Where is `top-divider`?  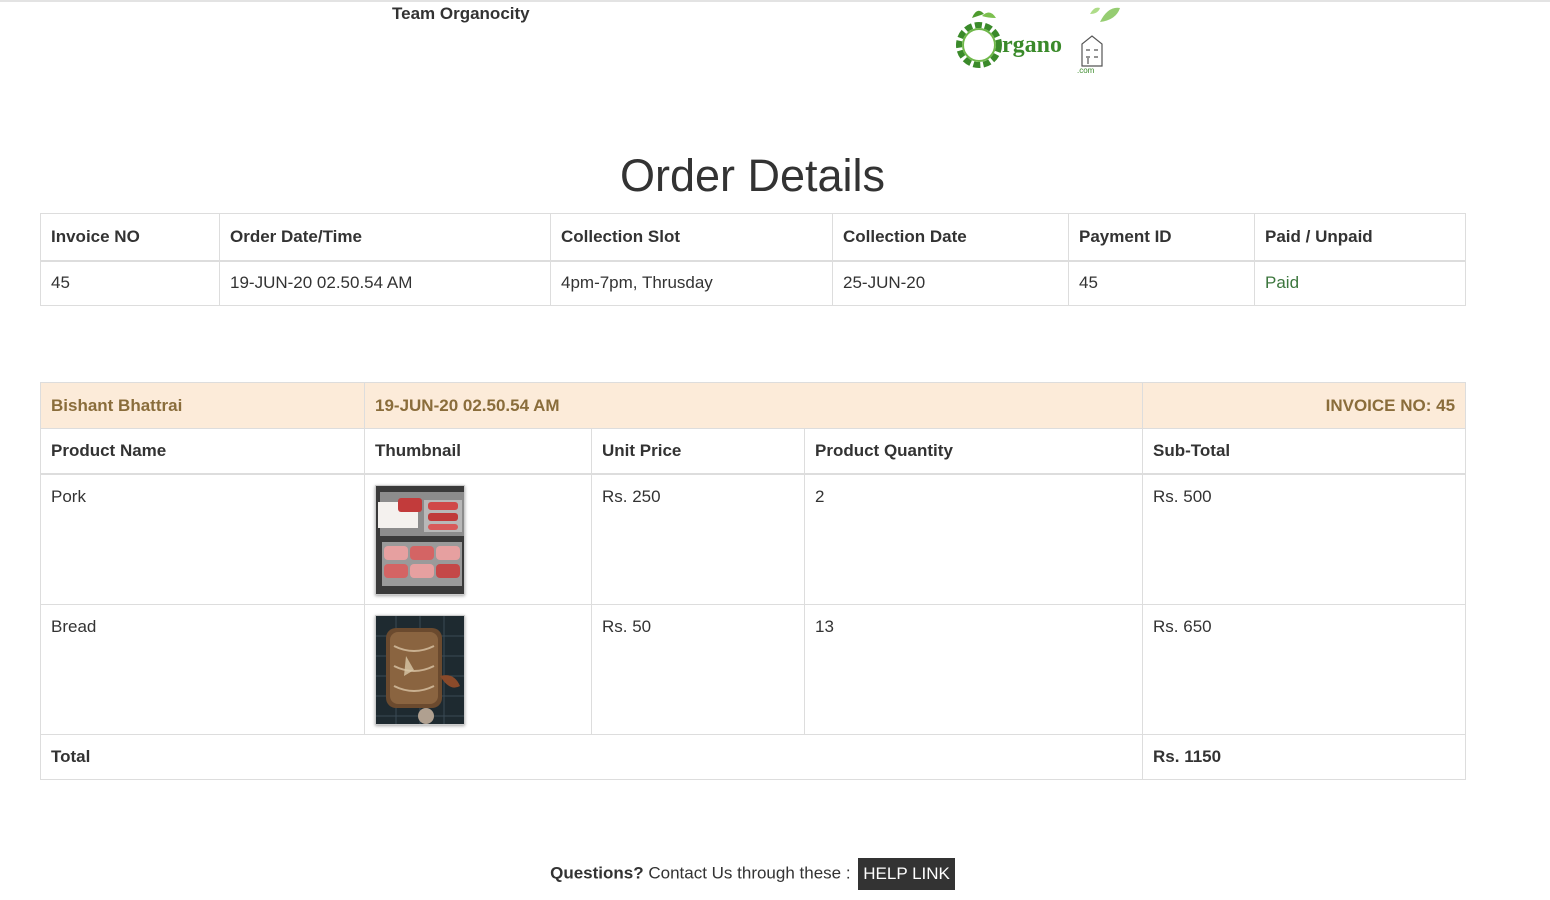 top-divider is located at coordinates (775, 1).